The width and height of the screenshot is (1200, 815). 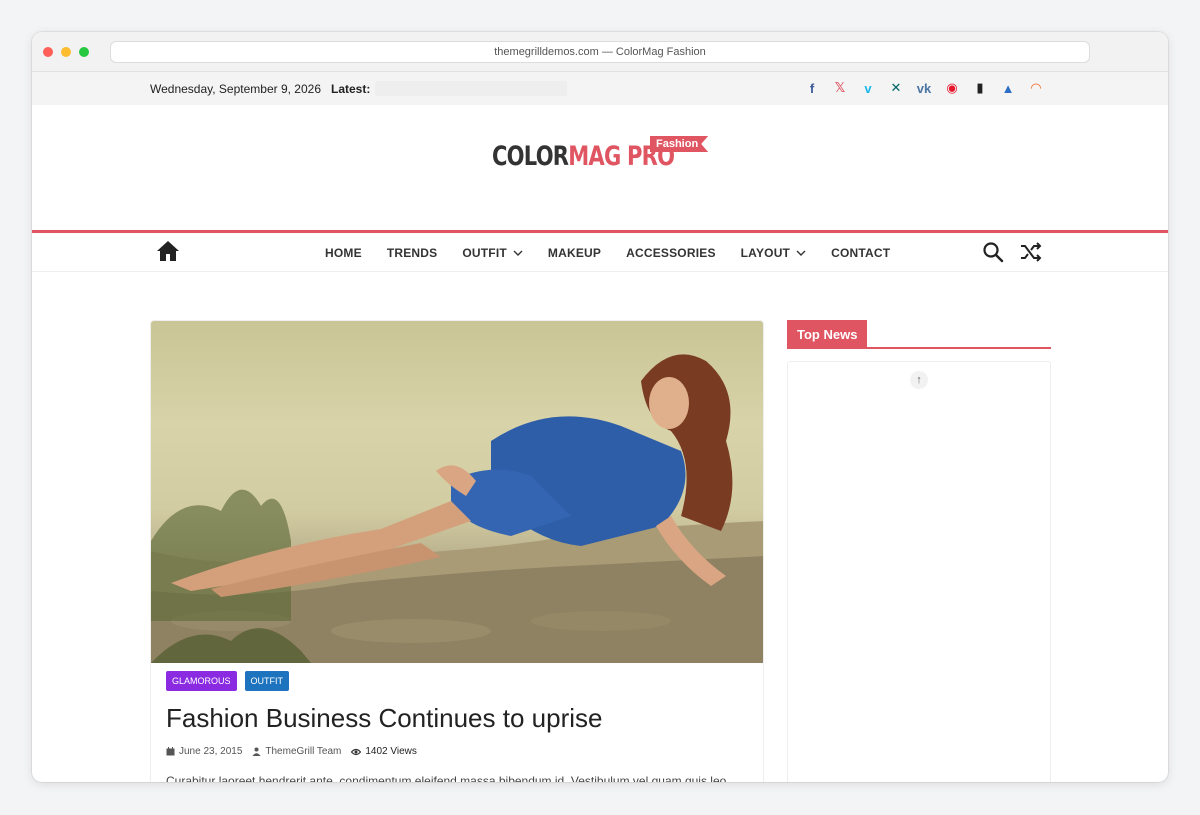 What do you see at coordinates (765, 252) in the screenshot?
I see `nav-item-label: LAYOUT` at bounding box center [765, 252].